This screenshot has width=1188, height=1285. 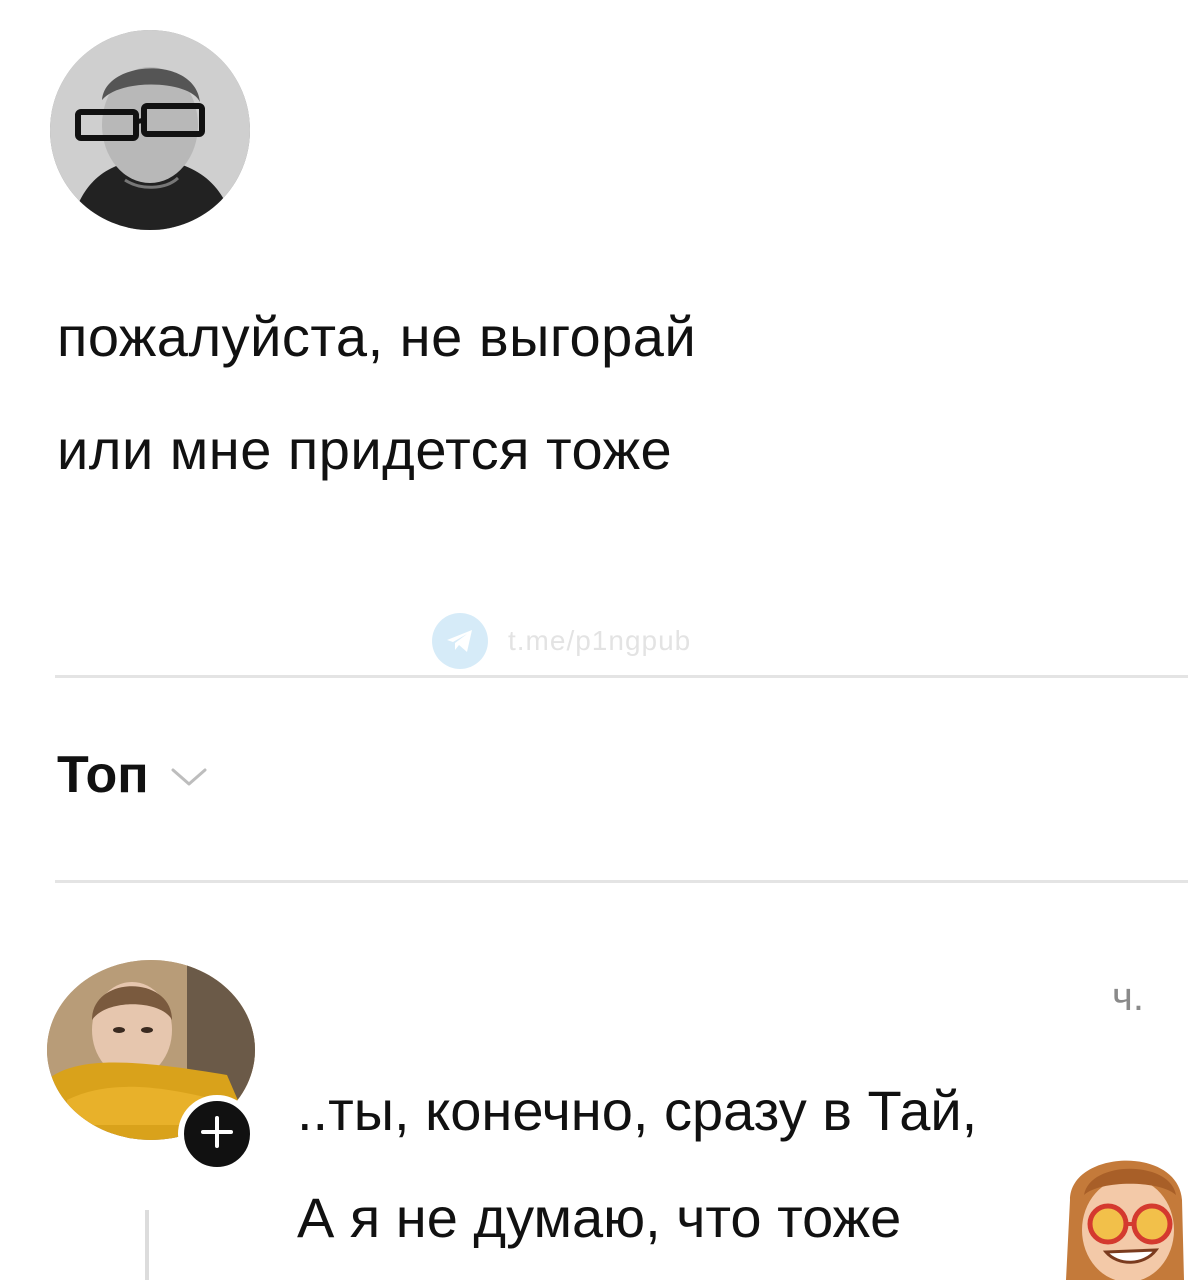 I want to click on post-line-2: или мне придется тоже, so click(x=365, y=449).